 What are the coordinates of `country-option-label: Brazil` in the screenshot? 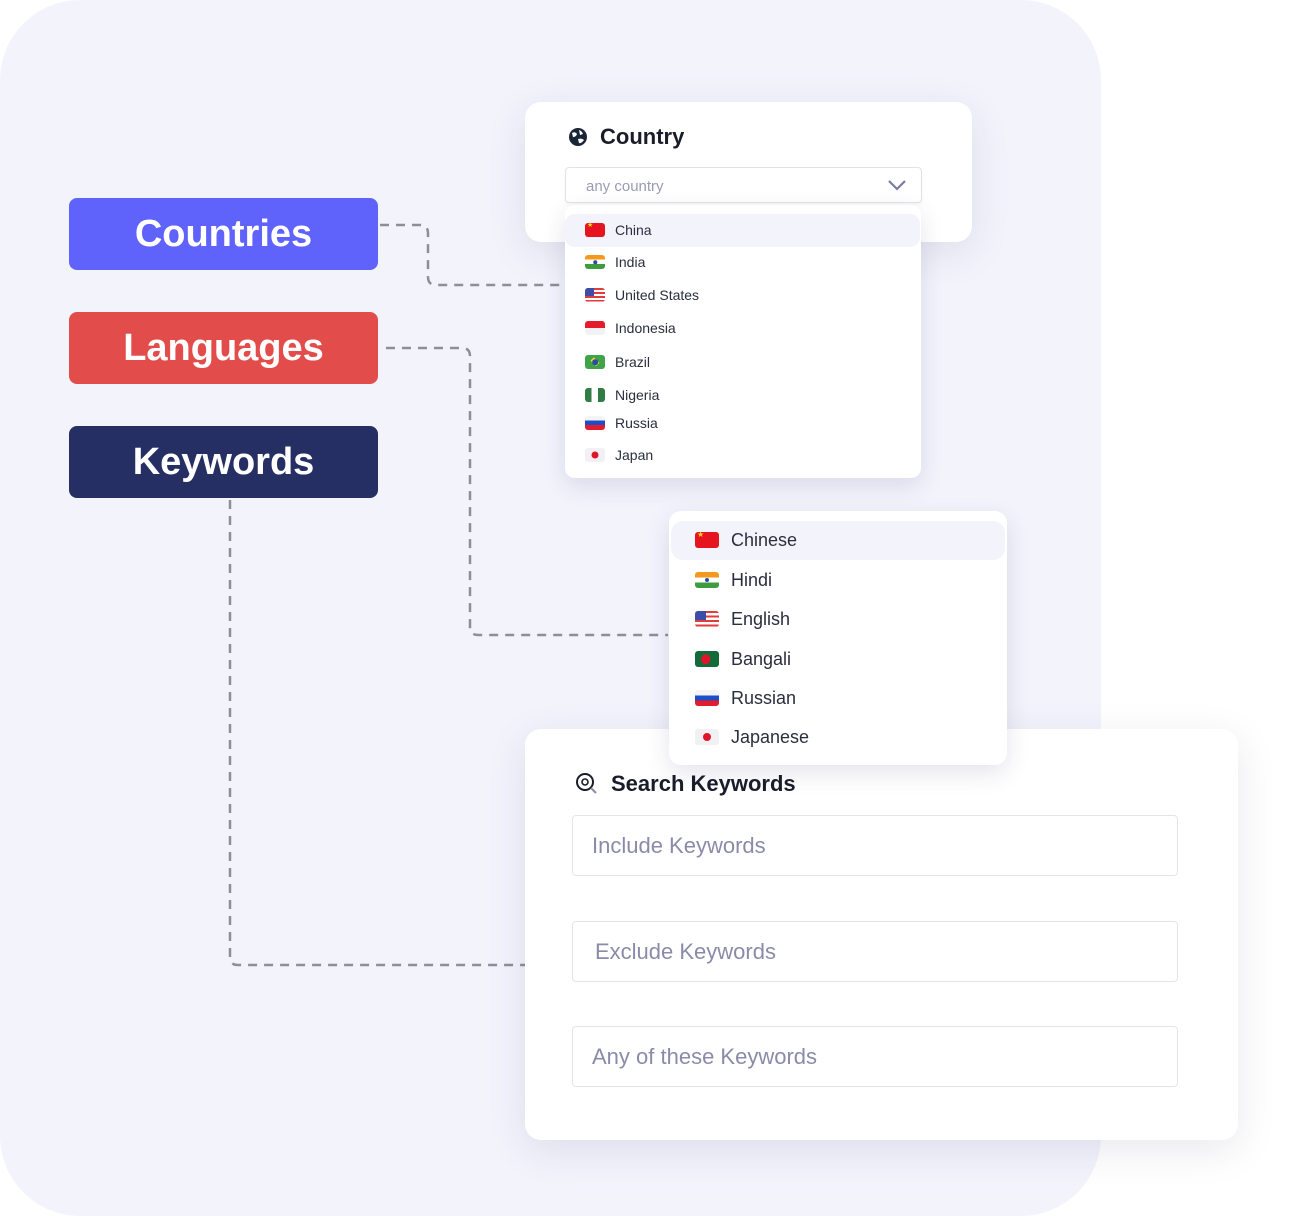 It's located at (633, 362).